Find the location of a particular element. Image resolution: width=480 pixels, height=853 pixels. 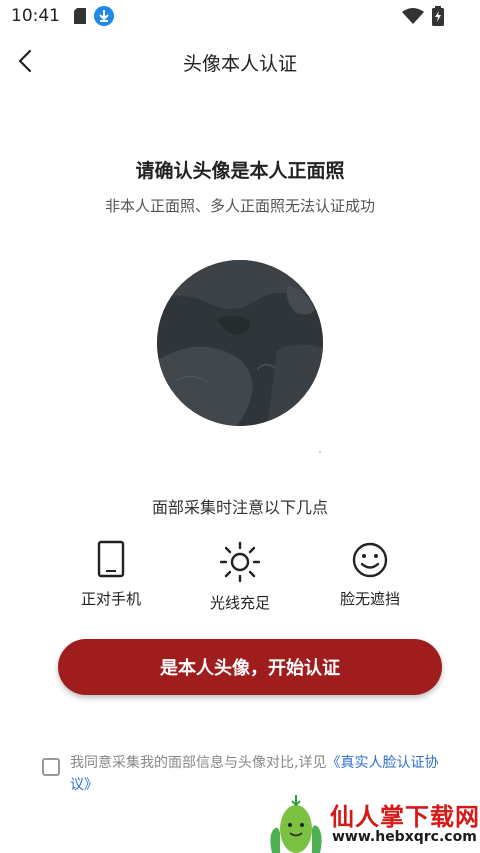

page-title: 头像本人认证 is located at coordinates (239, 64).